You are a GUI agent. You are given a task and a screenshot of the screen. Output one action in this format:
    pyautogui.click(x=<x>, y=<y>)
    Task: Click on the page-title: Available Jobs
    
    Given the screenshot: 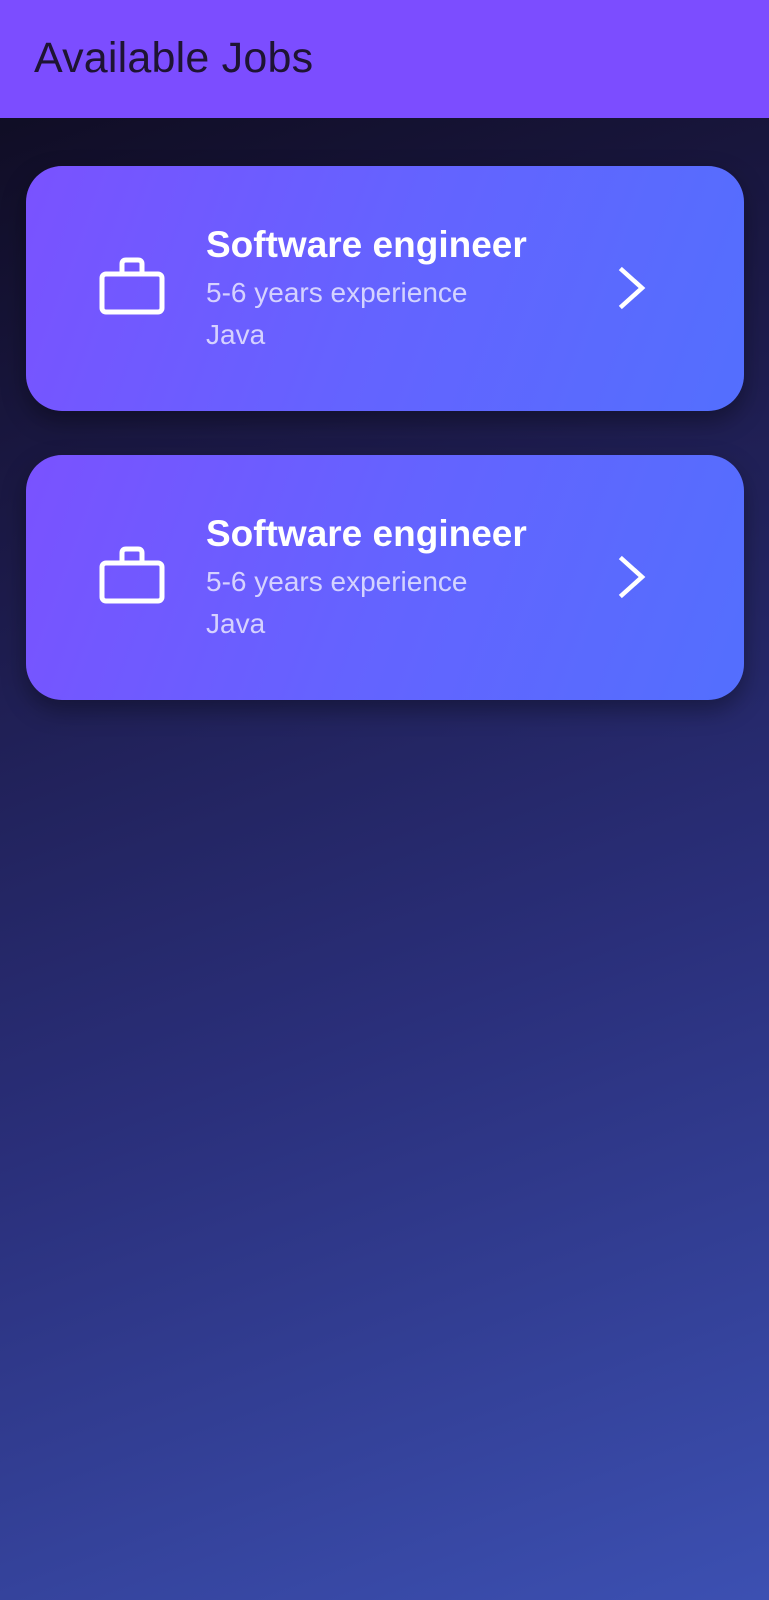 What is the action you would take?
    pyautogui.click(x=174, y=57)
    